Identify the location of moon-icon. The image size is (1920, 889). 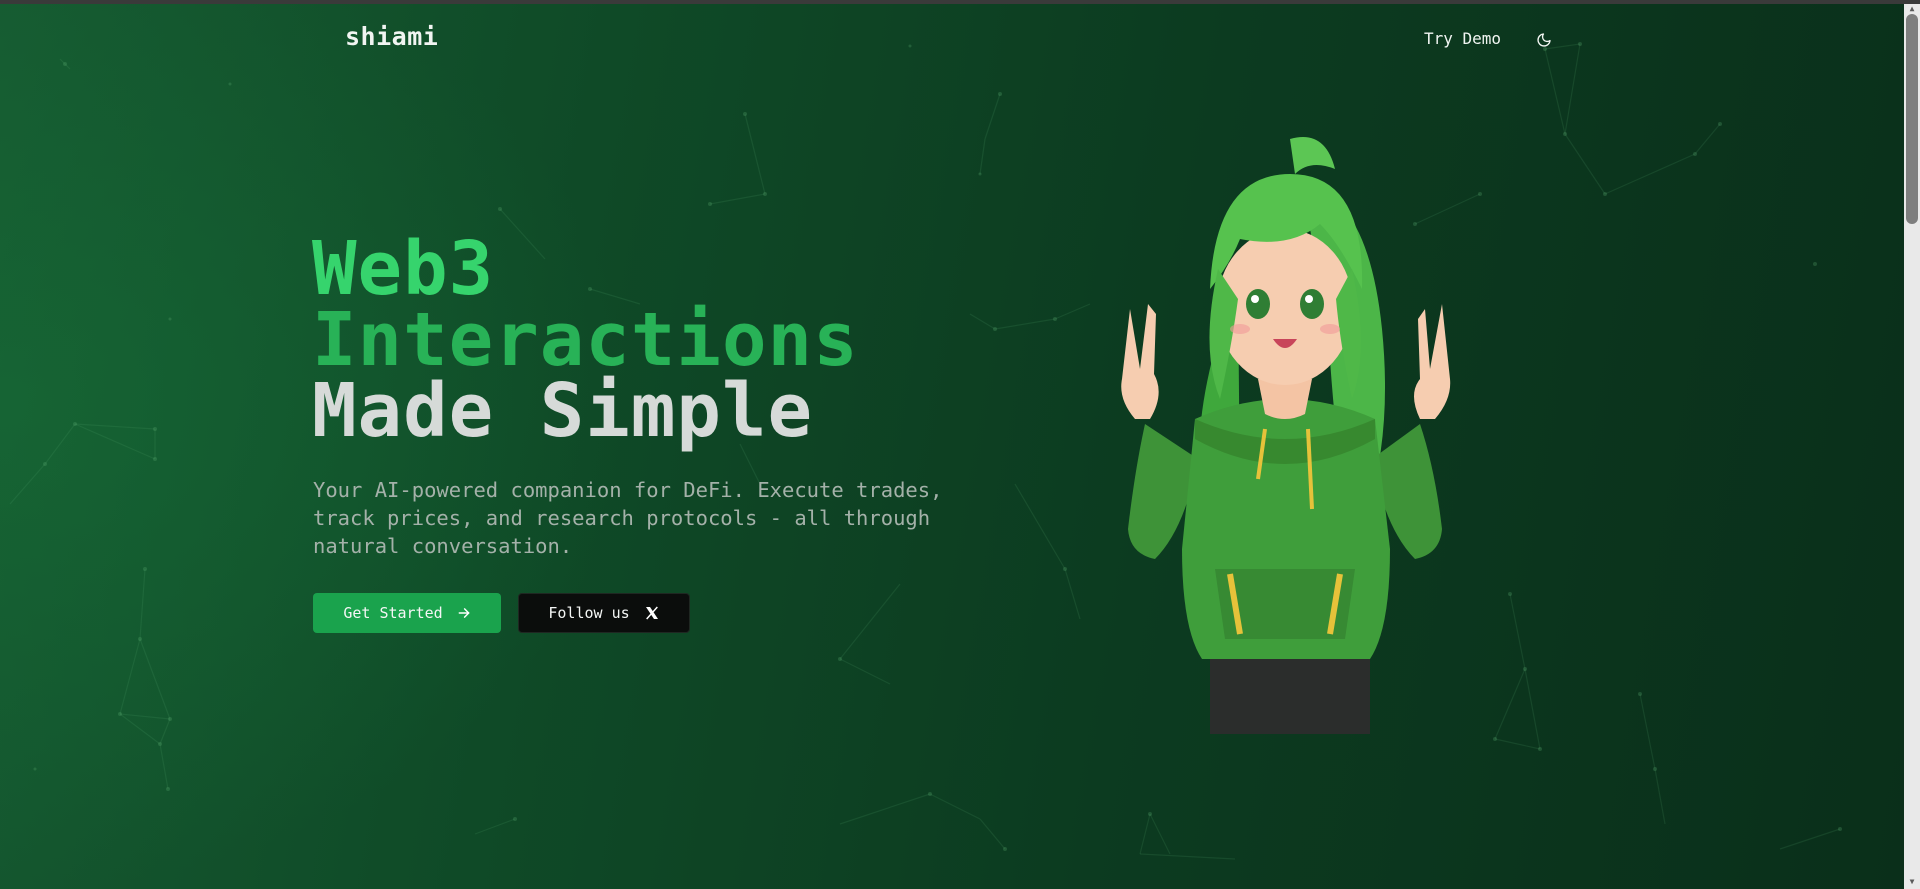
(1544, 40).